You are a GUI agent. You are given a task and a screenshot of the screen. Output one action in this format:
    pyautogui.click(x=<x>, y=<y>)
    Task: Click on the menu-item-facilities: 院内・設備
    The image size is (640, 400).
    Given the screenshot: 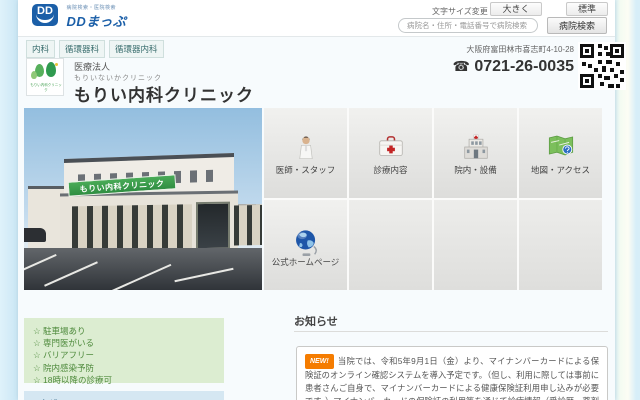 What is the action you would take?
    pyautogui.click(x=475, y=153)
    